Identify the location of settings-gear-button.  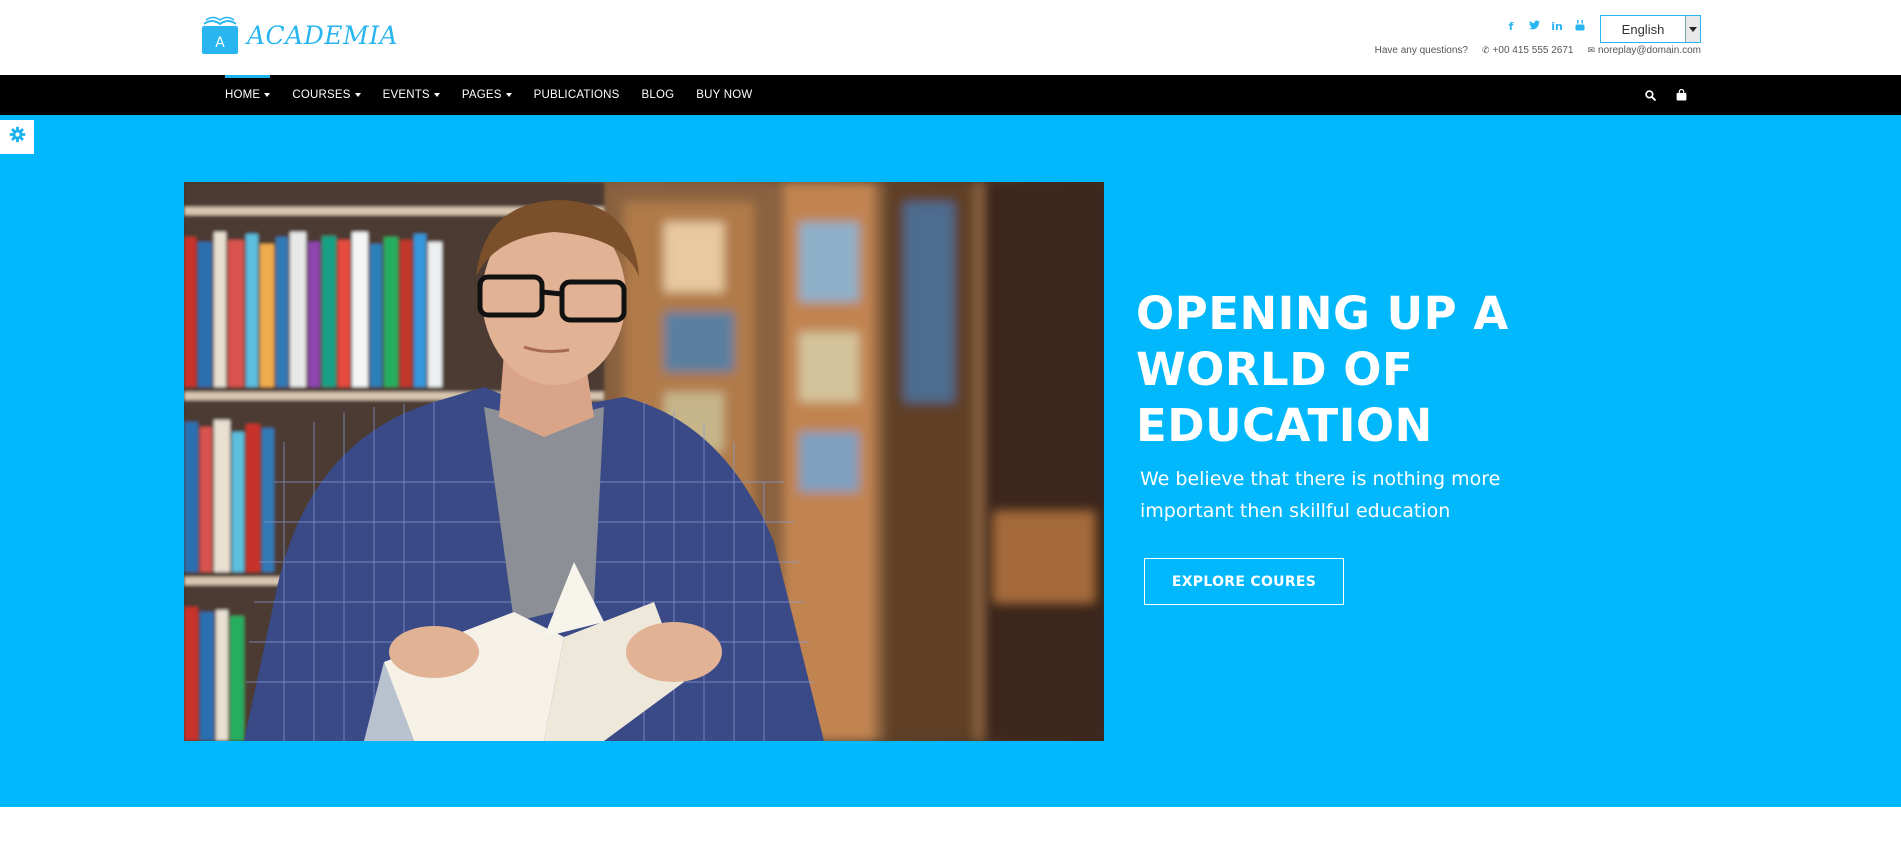
(17, 137).